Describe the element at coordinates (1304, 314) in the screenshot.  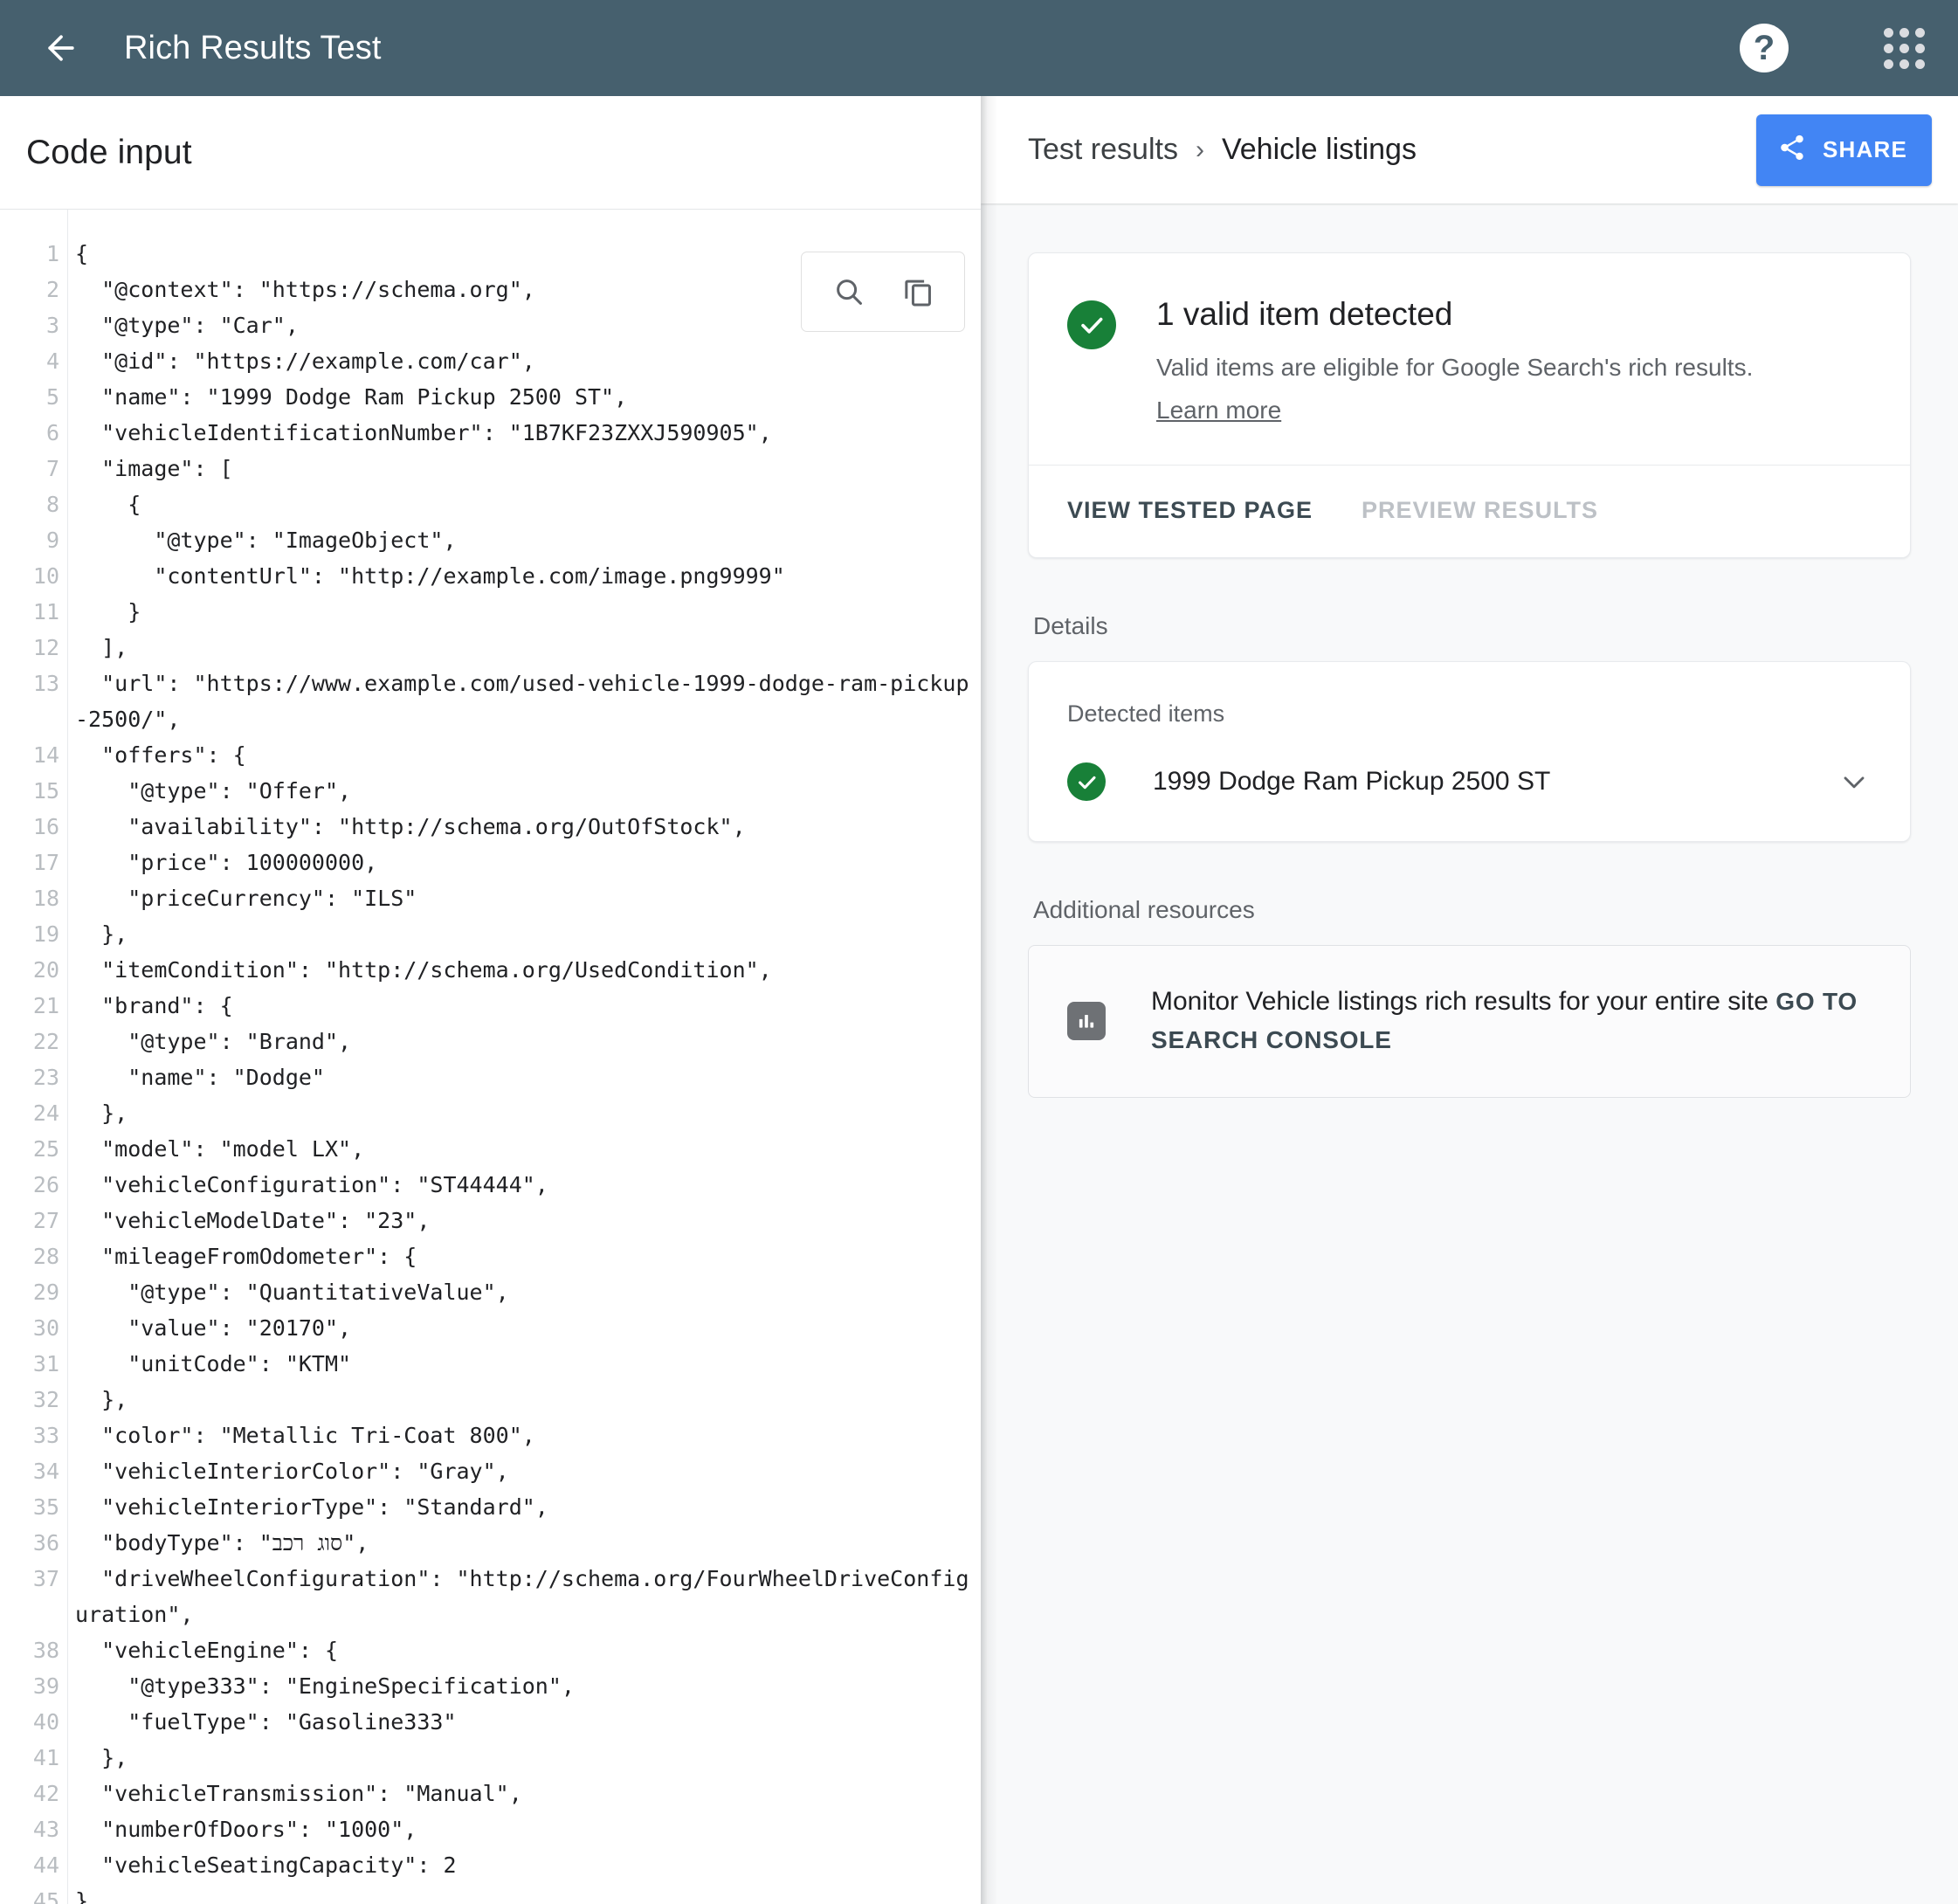
I see `status-title: 1 valid item detected` at that location.